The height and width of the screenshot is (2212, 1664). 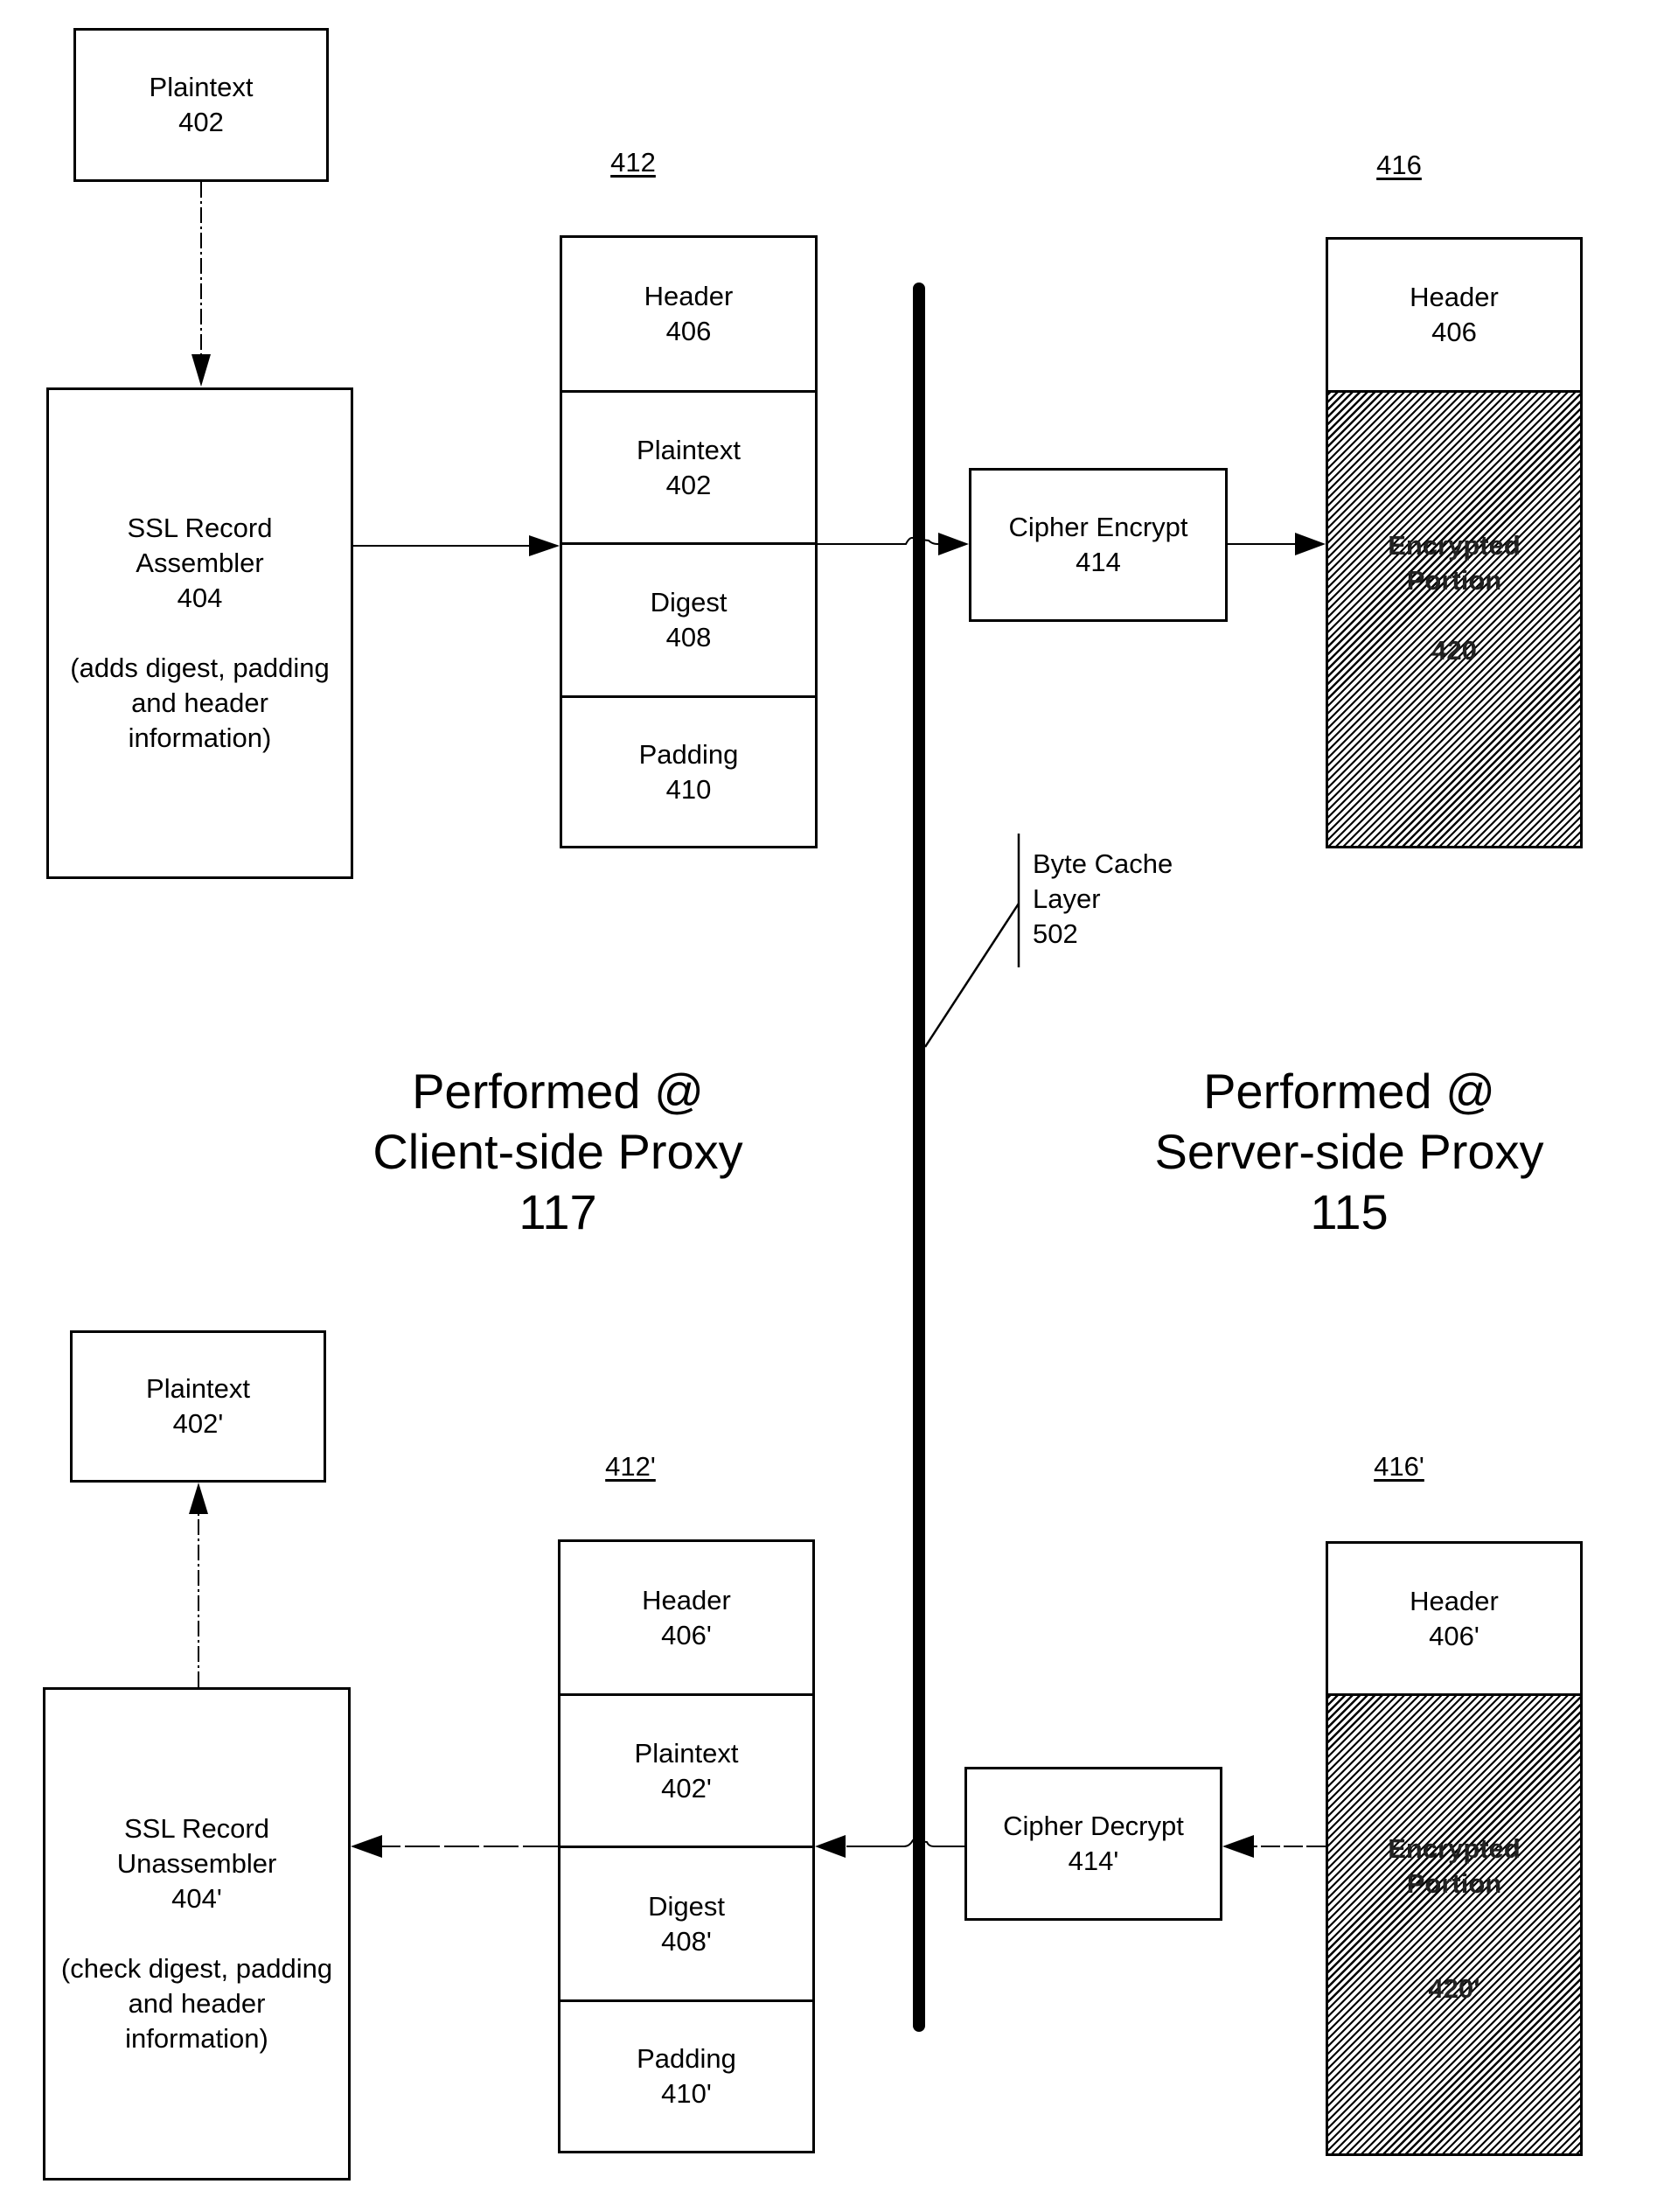 What do you see at coordinates (971, 975) in the screenshot?
I see `byte-cache-leader` at bounding box center [971, 975].